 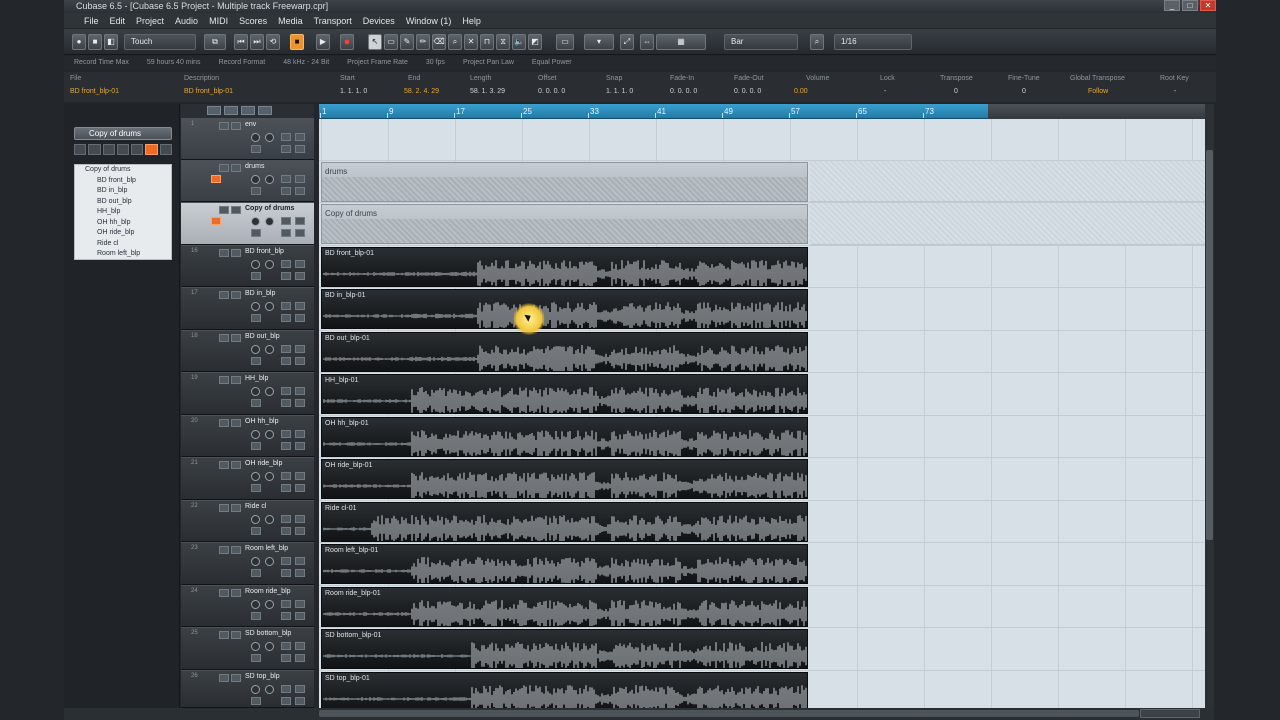 What do you see at coordinates (263, 463) in the screenshot?
I see `track-name: OH ride_blp` at bounding box center [263, 463].